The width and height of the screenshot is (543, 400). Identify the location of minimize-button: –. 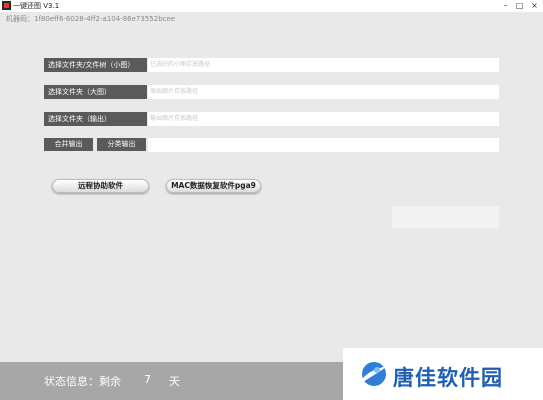
(505, 5).